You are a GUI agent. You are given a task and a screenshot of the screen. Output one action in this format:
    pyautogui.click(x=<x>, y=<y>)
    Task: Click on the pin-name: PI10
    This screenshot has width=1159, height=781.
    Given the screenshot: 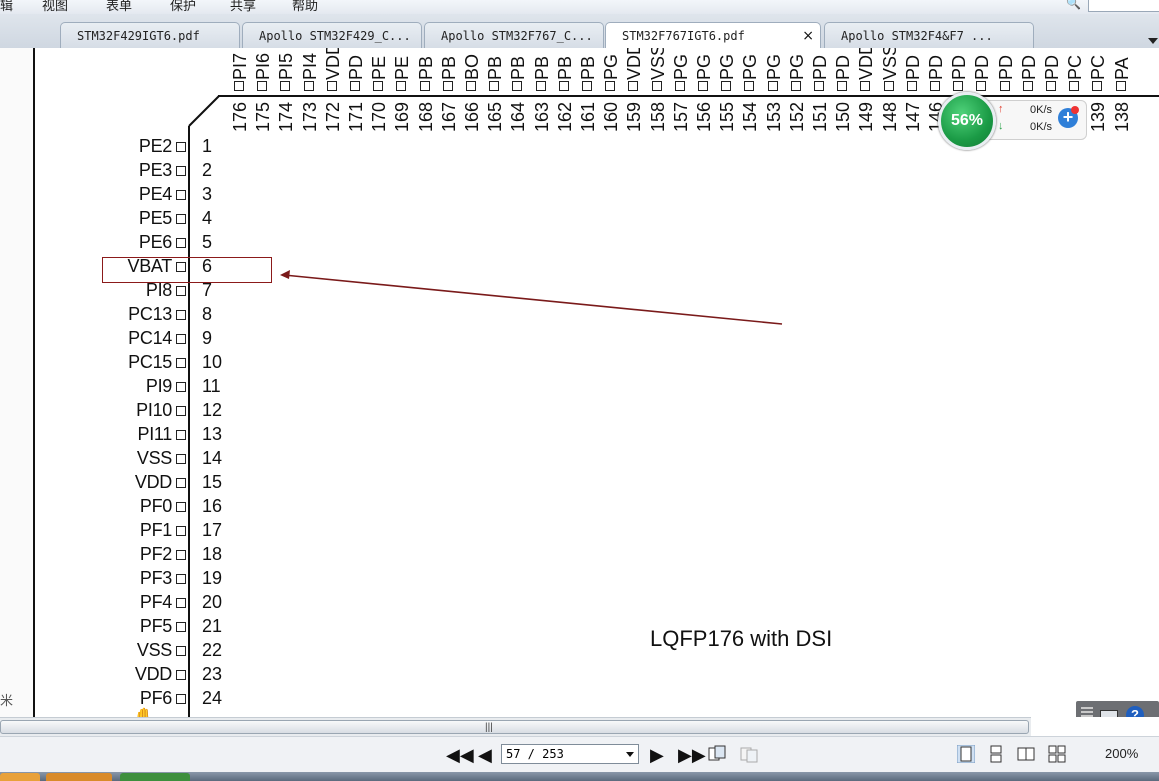 What is the action you would take?
    pyautogui.click(x=154, y=410)
    